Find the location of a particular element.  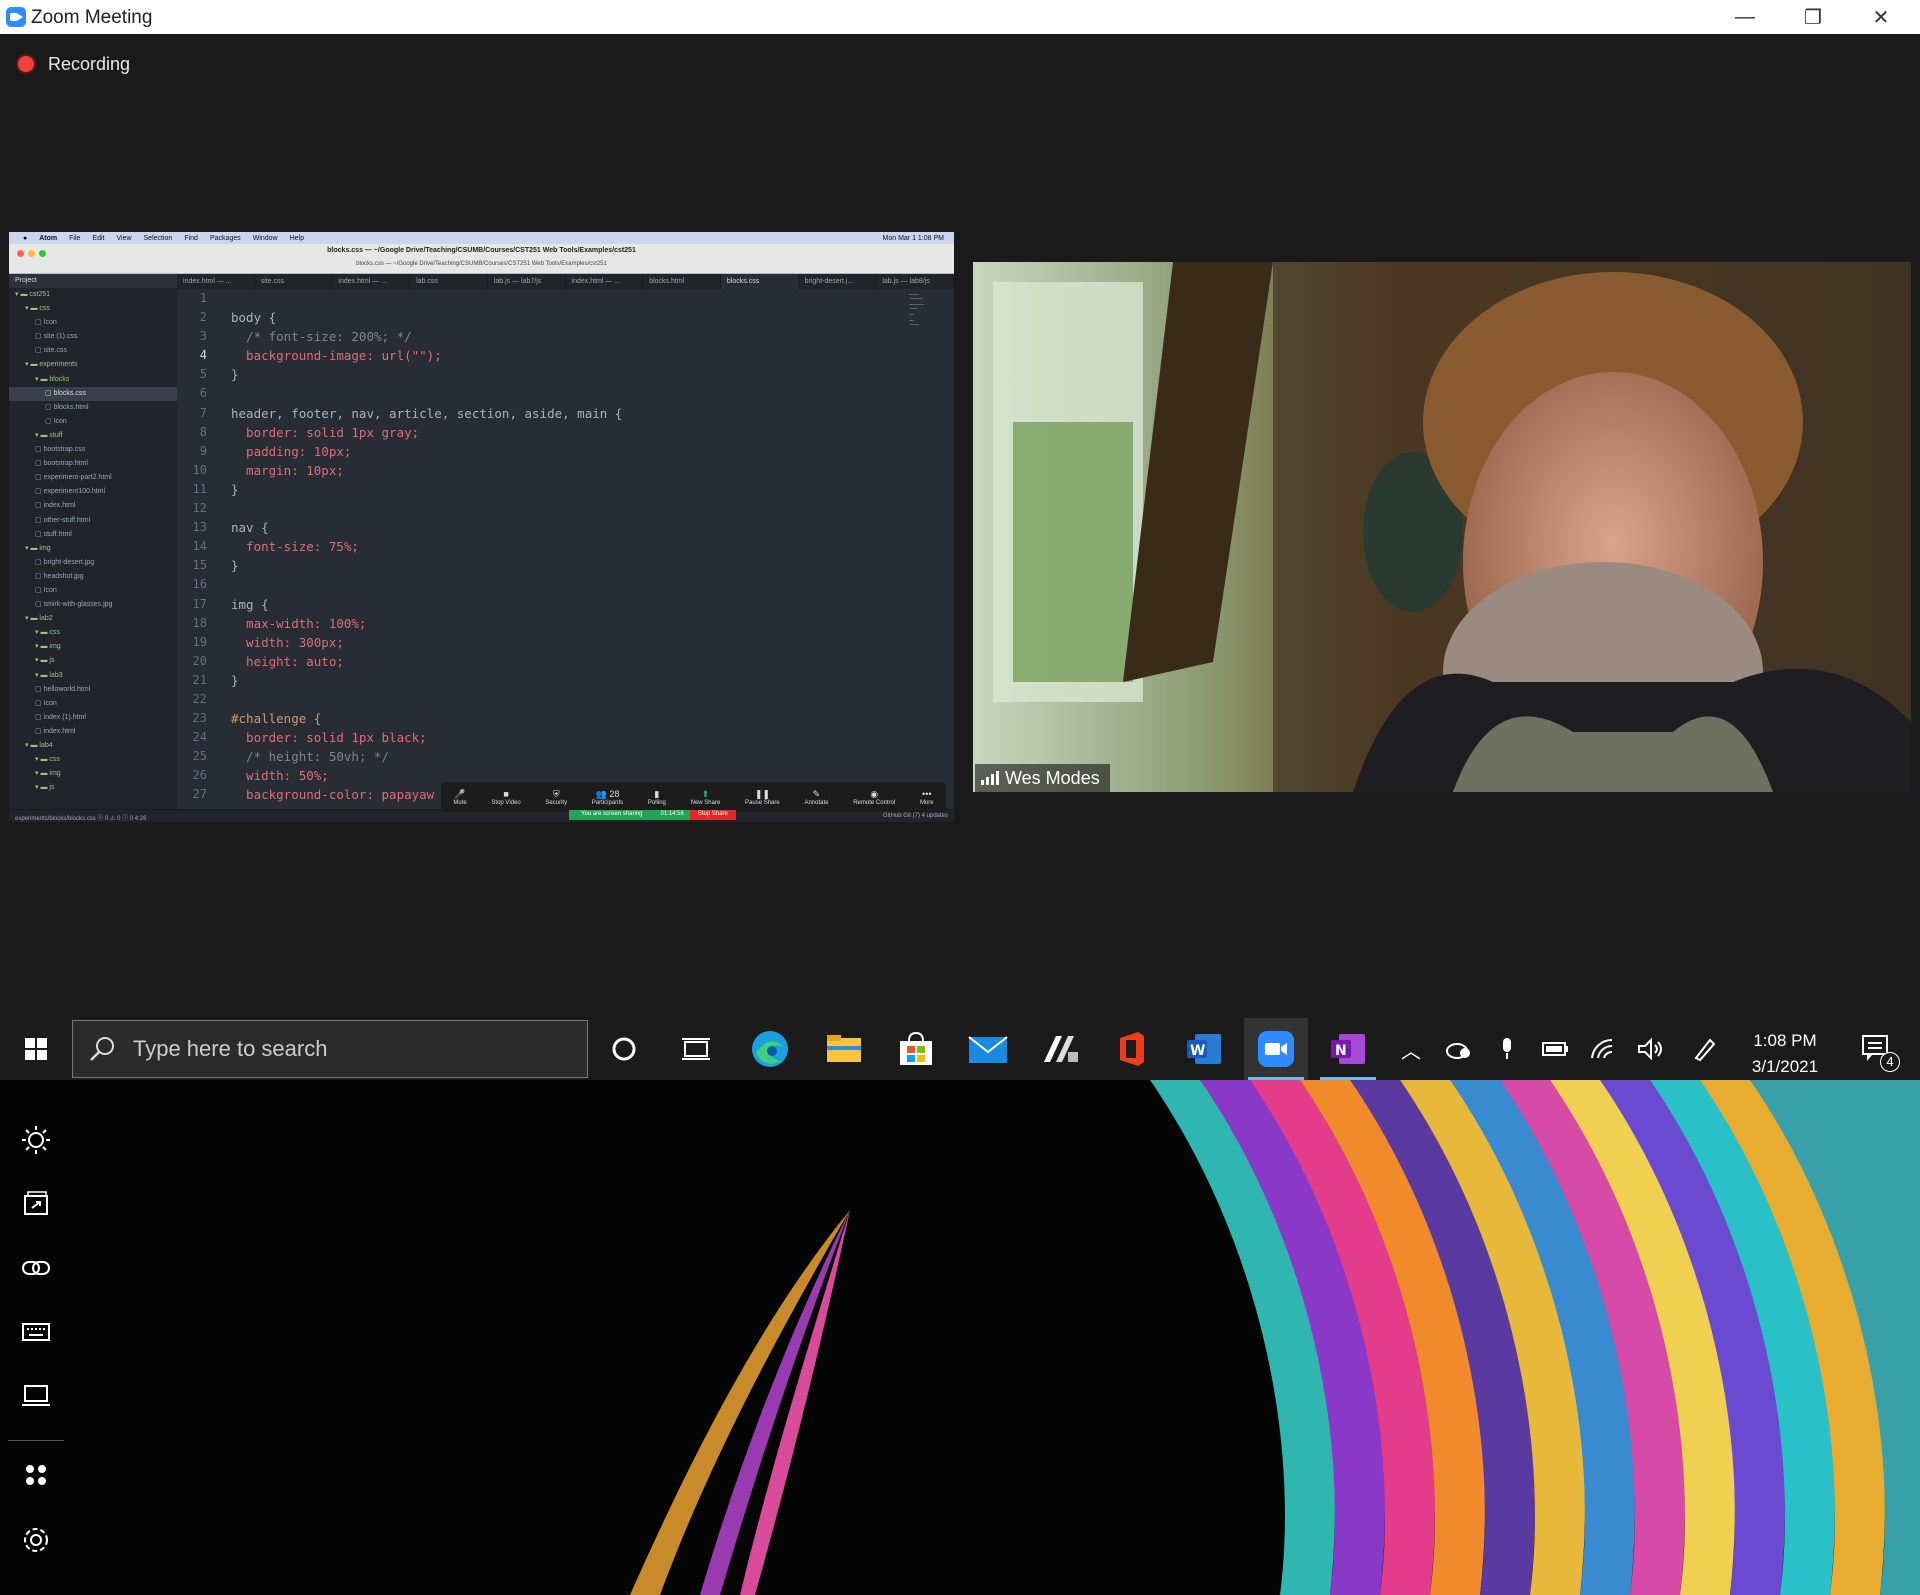

cortana-icon is located at coordinates (624, 1049).